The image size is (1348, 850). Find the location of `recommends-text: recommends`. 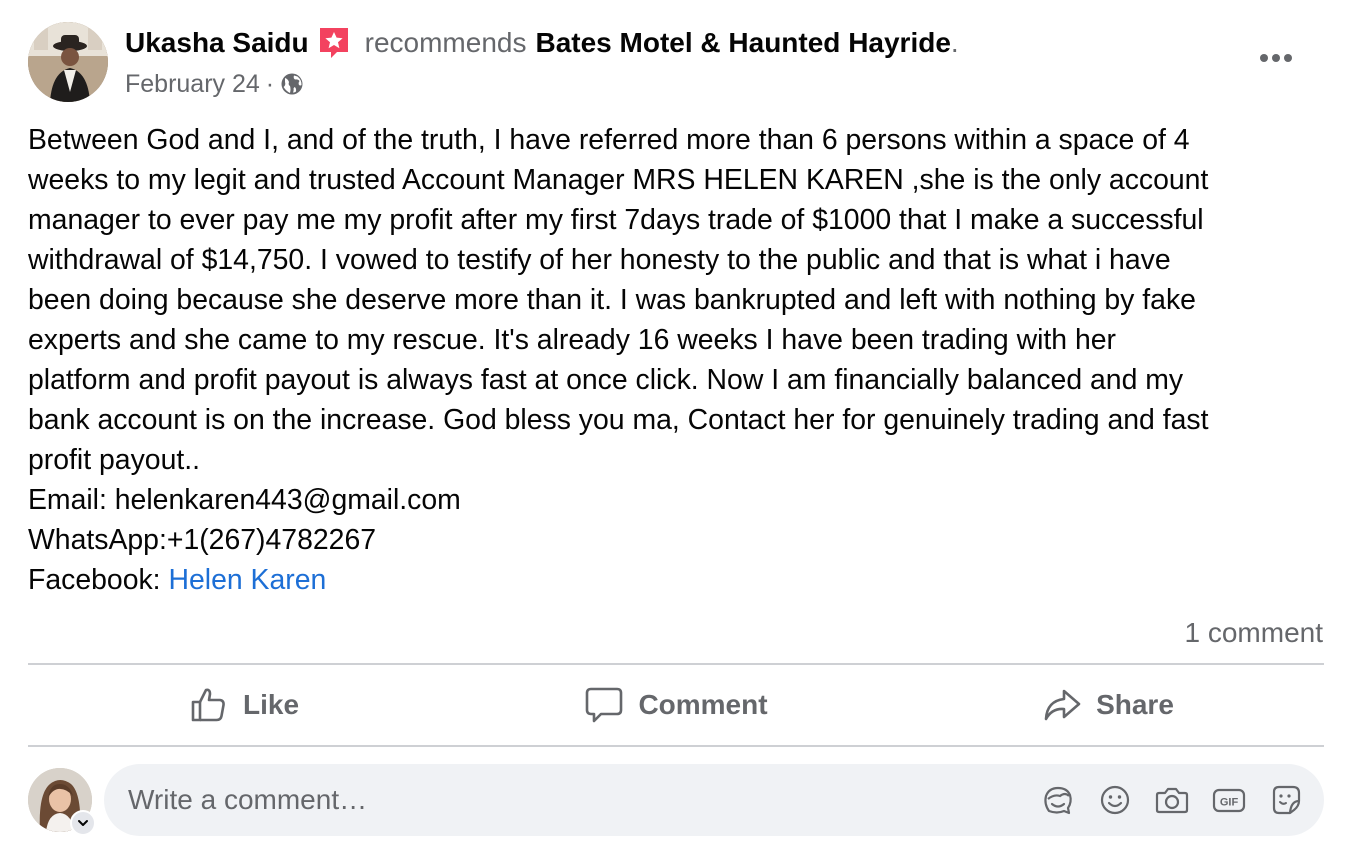

recommends-text: recommends is located at coordinates (445, 42).